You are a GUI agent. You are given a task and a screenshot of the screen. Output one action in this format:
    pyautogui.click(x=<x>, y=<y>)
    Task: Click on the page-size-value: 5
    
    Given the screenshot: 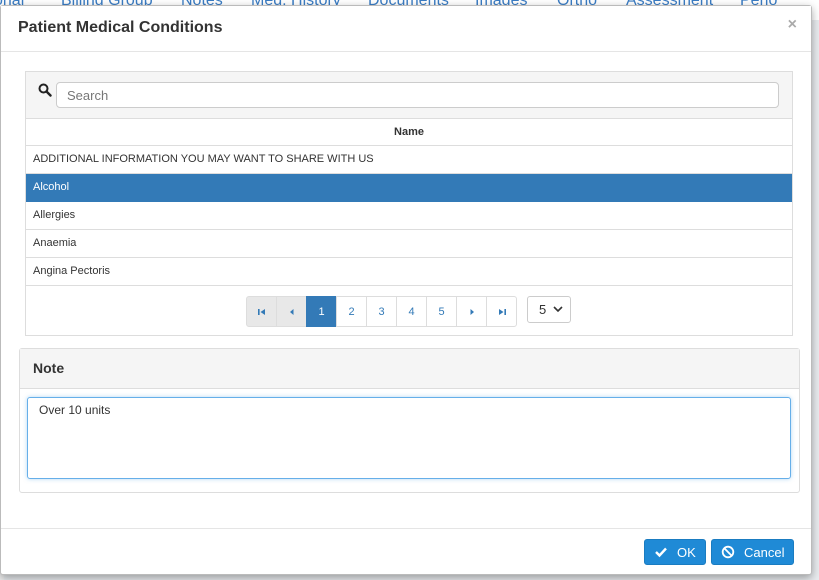 What is the action you would take?
    pyautogui.click(x=543, y=309)
    